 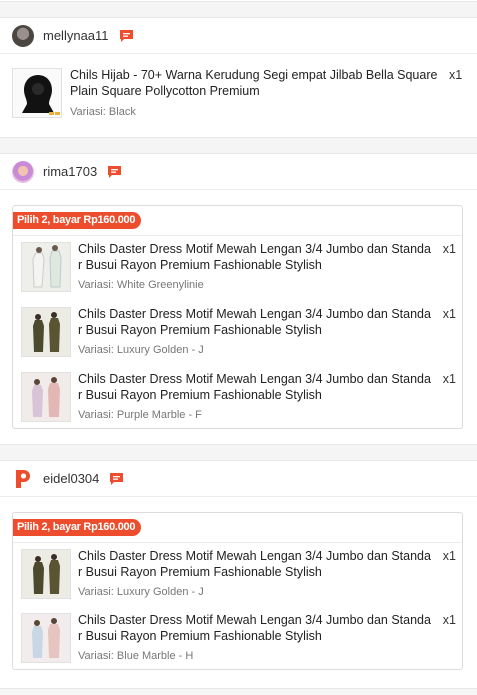 I want to click on hijab-image, so click(x=37, y=93).